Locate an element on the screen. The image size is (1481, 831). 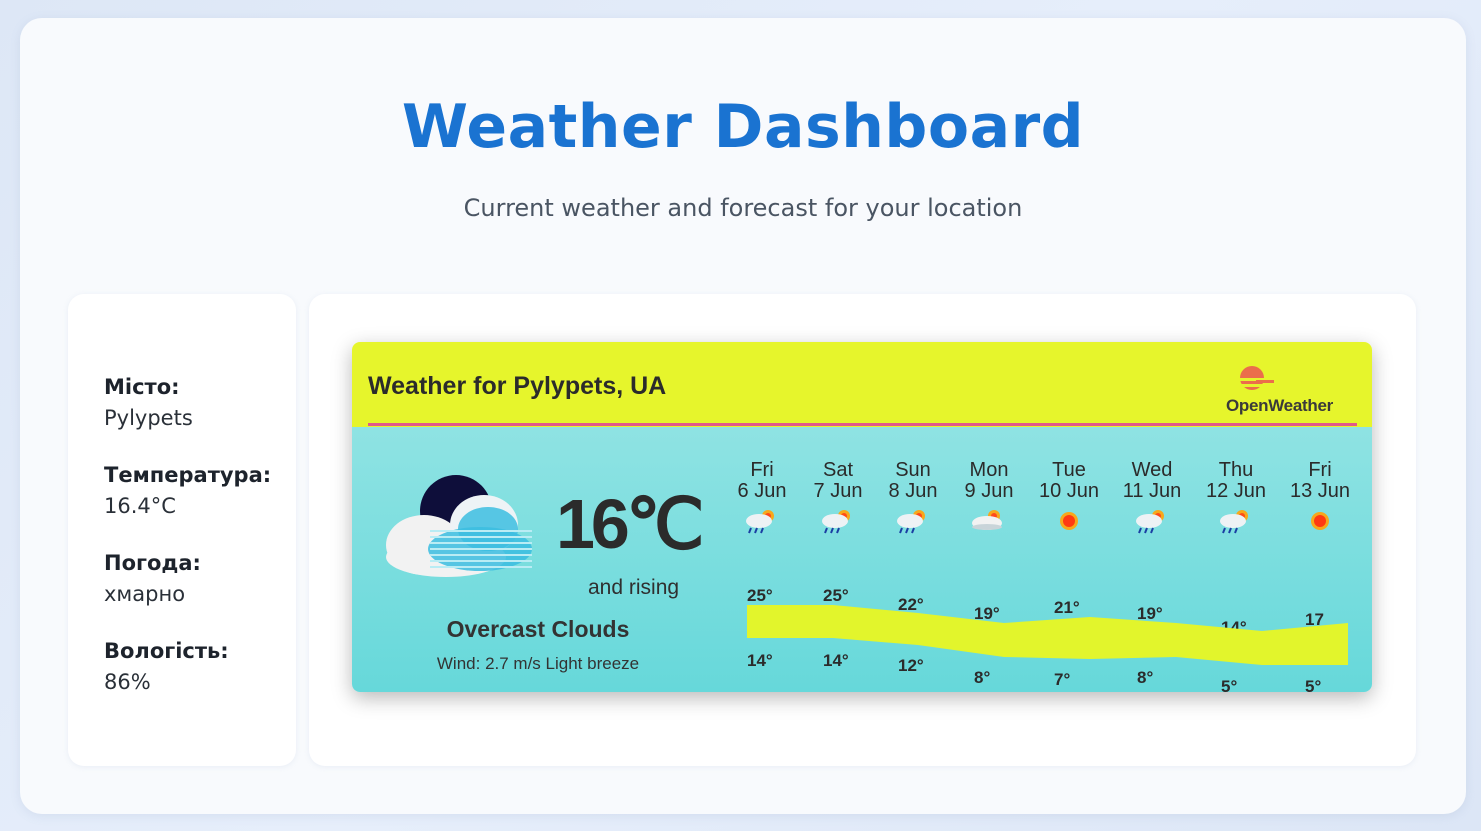
header-divider is located at coordinates (862, 424).